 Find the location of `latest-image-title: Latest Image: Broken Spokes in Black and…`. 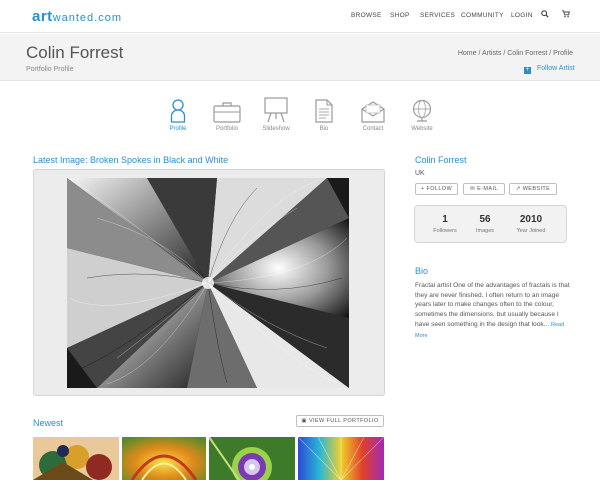

latest-image-title: Latest Image: Broken Spokes in Black and… is located at coordinates (130, 160).